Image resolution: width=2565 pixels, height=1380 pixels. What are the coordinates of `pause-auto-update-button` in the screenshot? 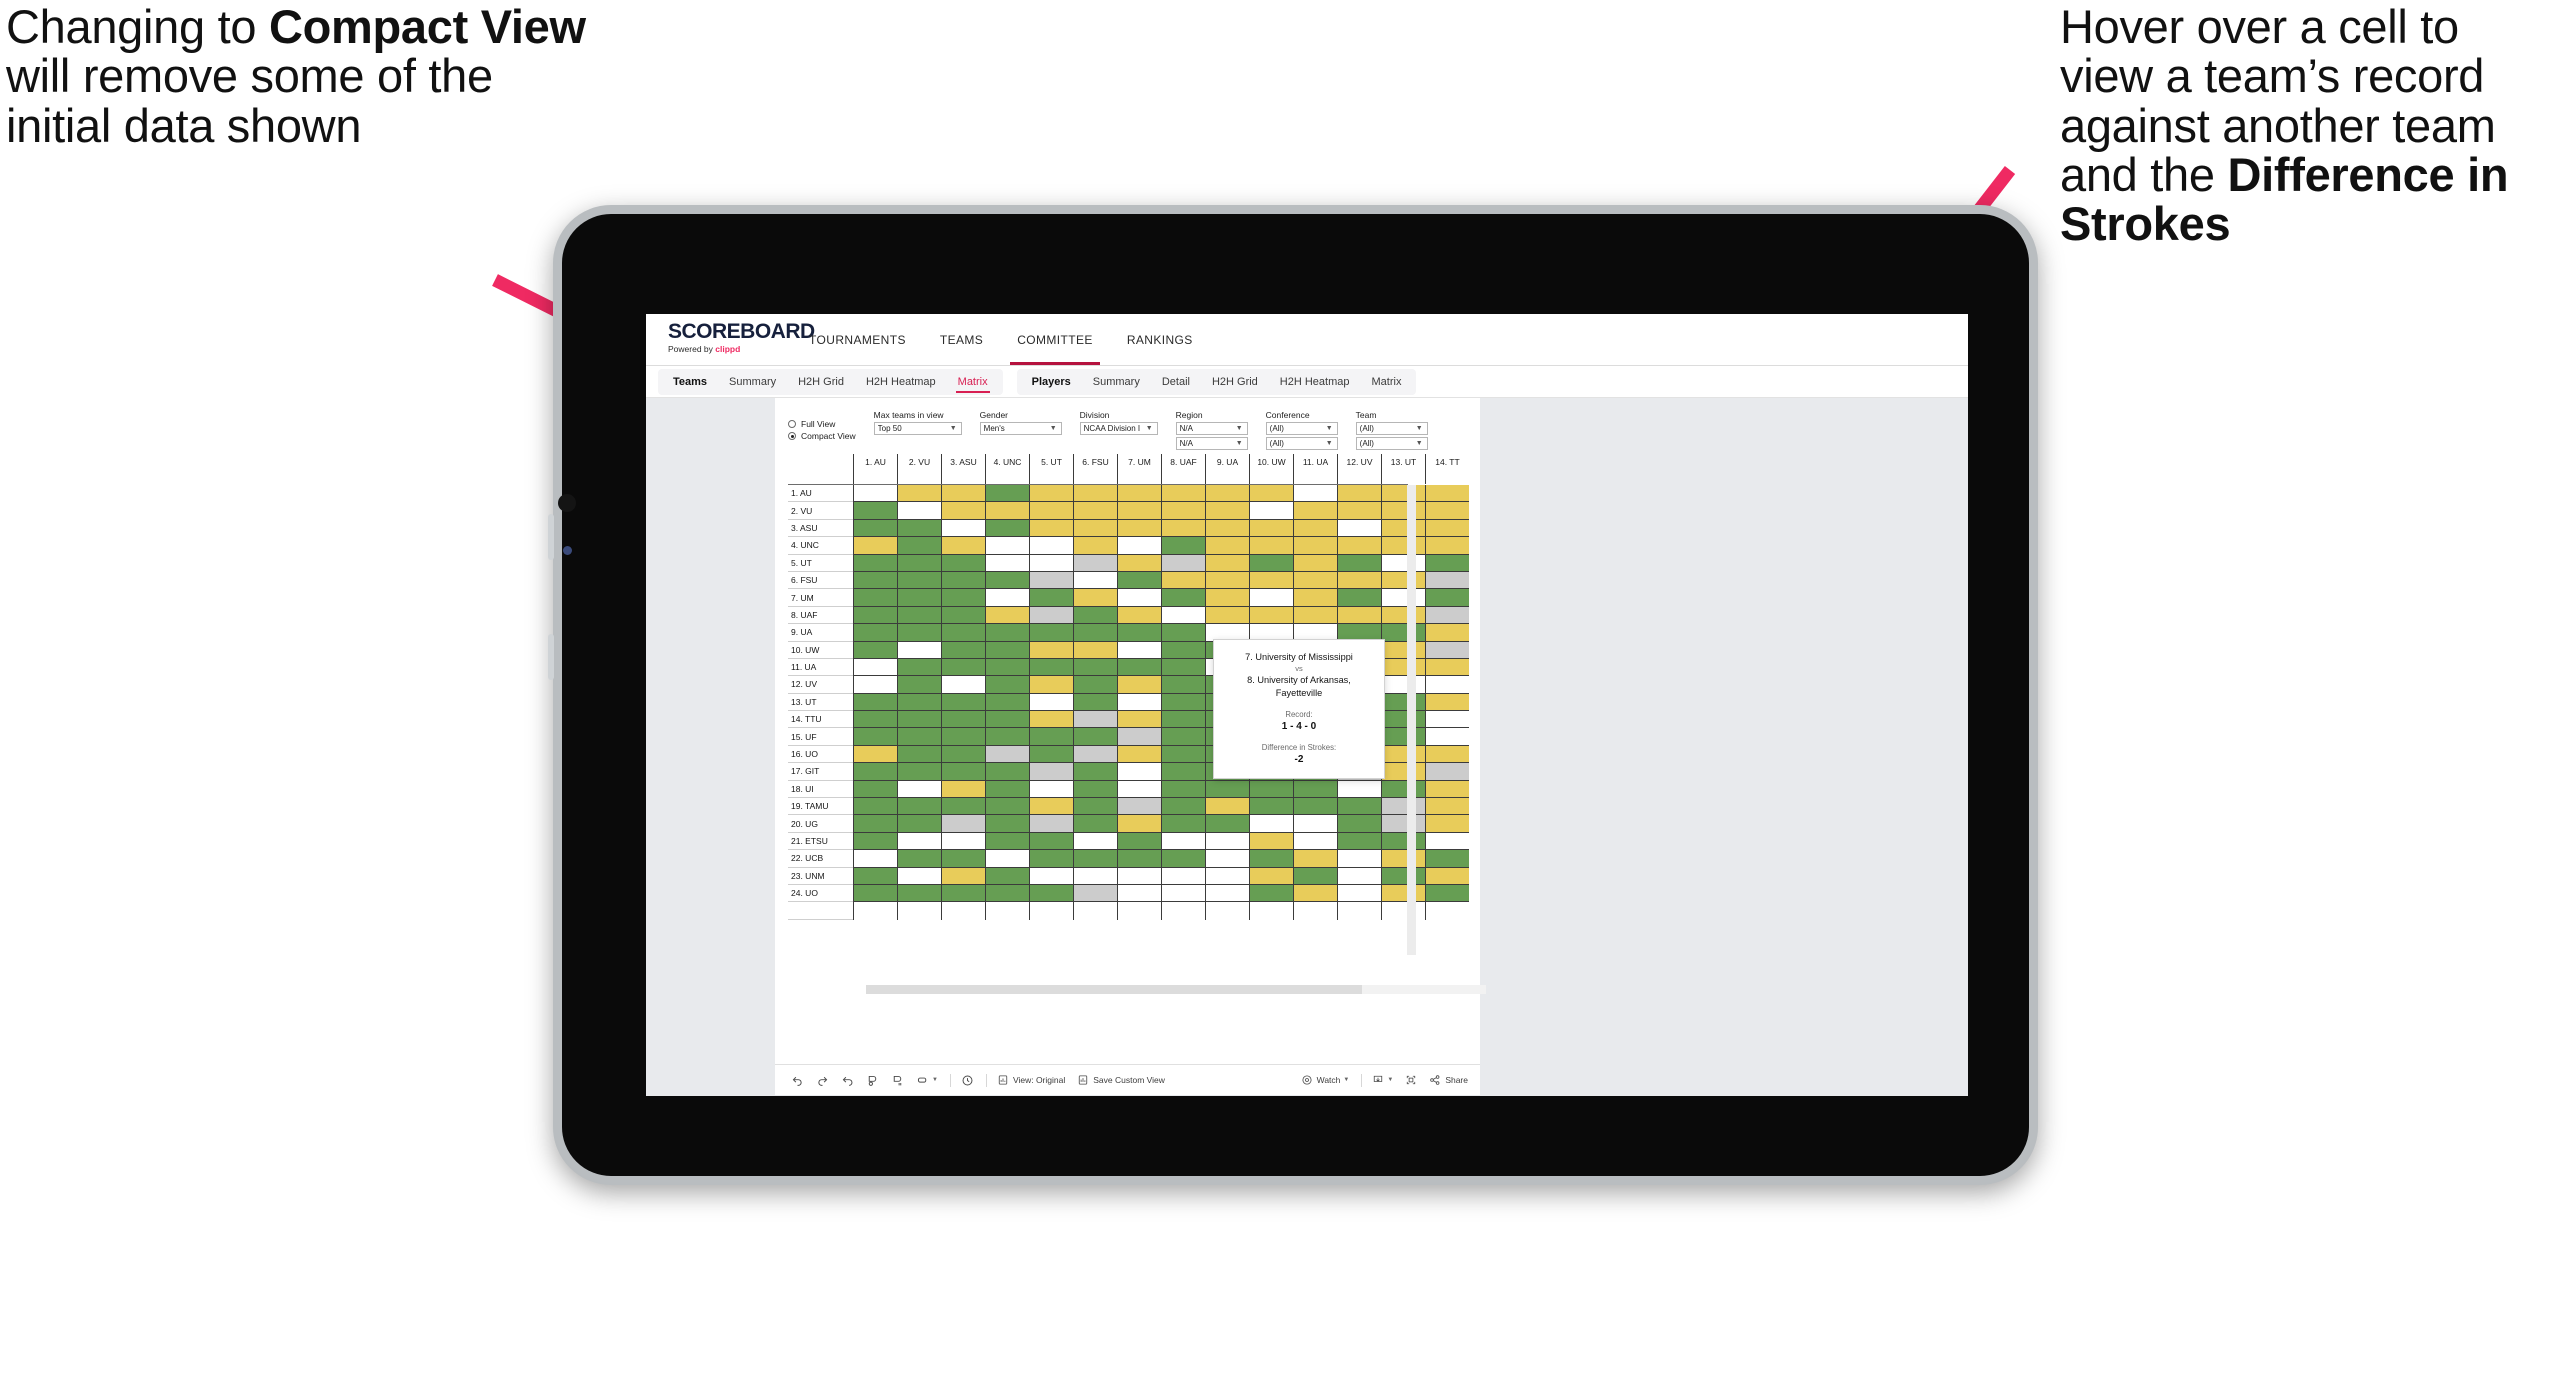 It's located at (967, 1080).